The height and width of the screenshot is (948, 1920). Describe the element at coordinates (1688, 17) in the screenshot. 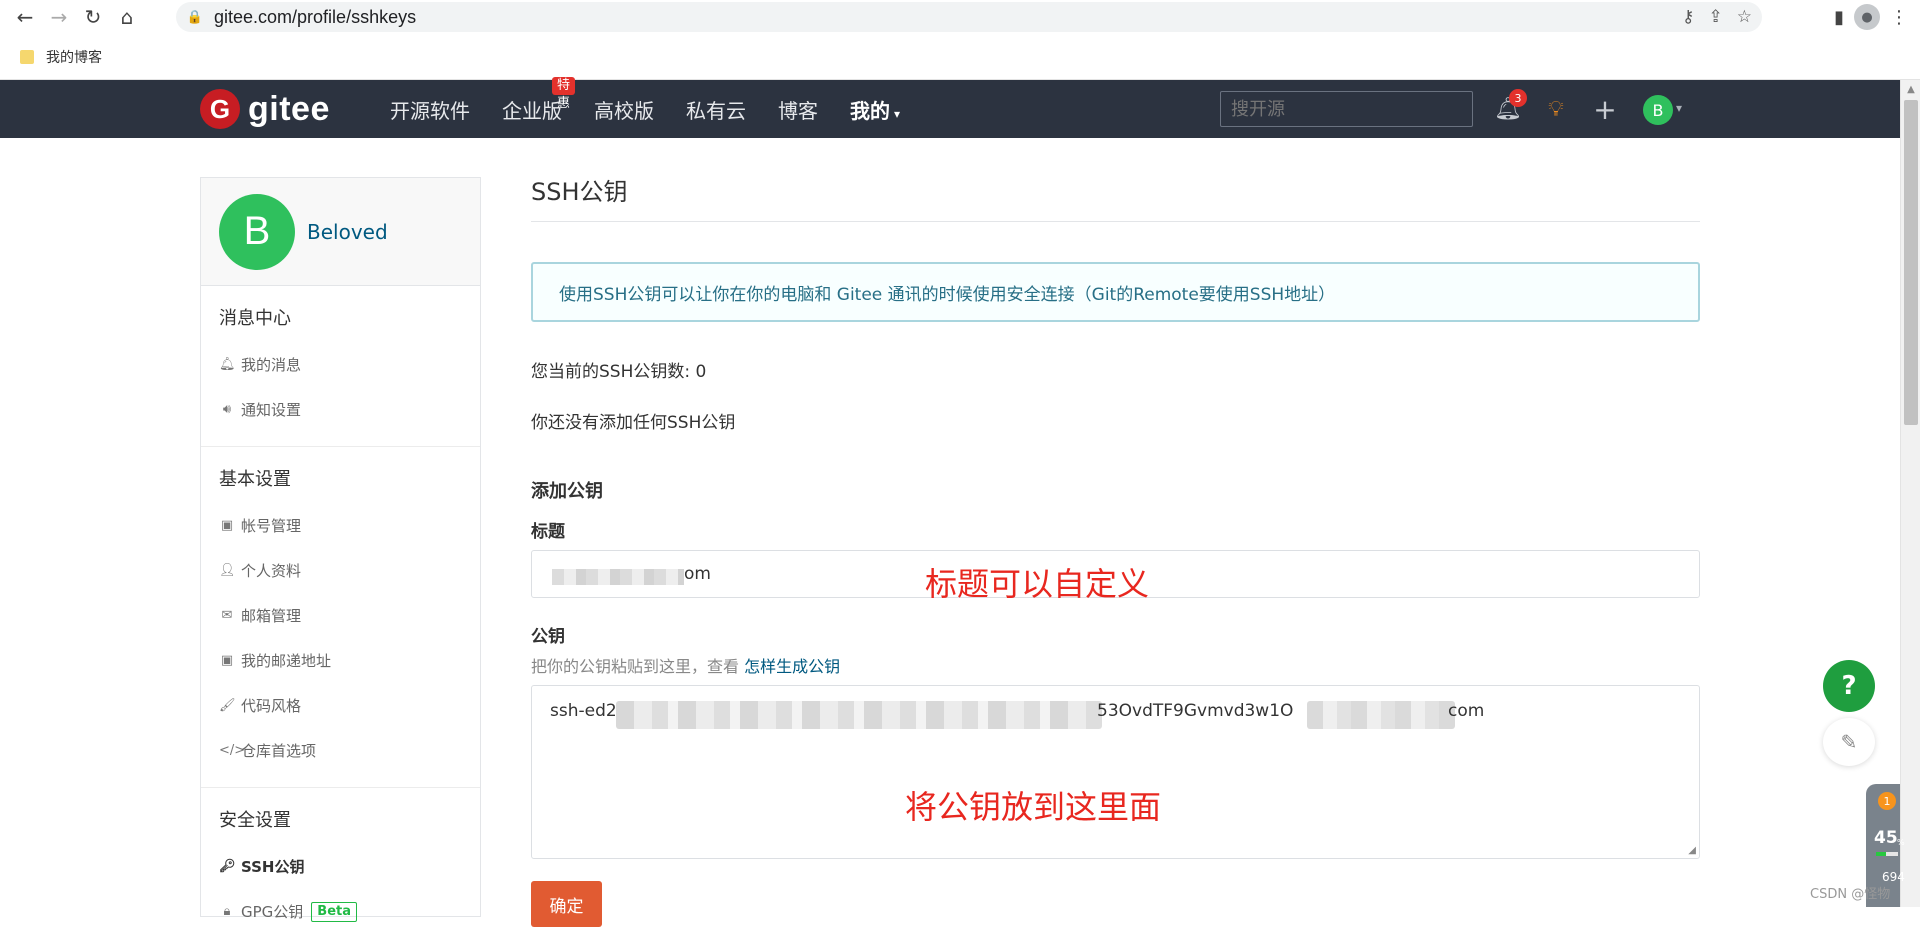

I see `key-icon: ⚷` at that location.